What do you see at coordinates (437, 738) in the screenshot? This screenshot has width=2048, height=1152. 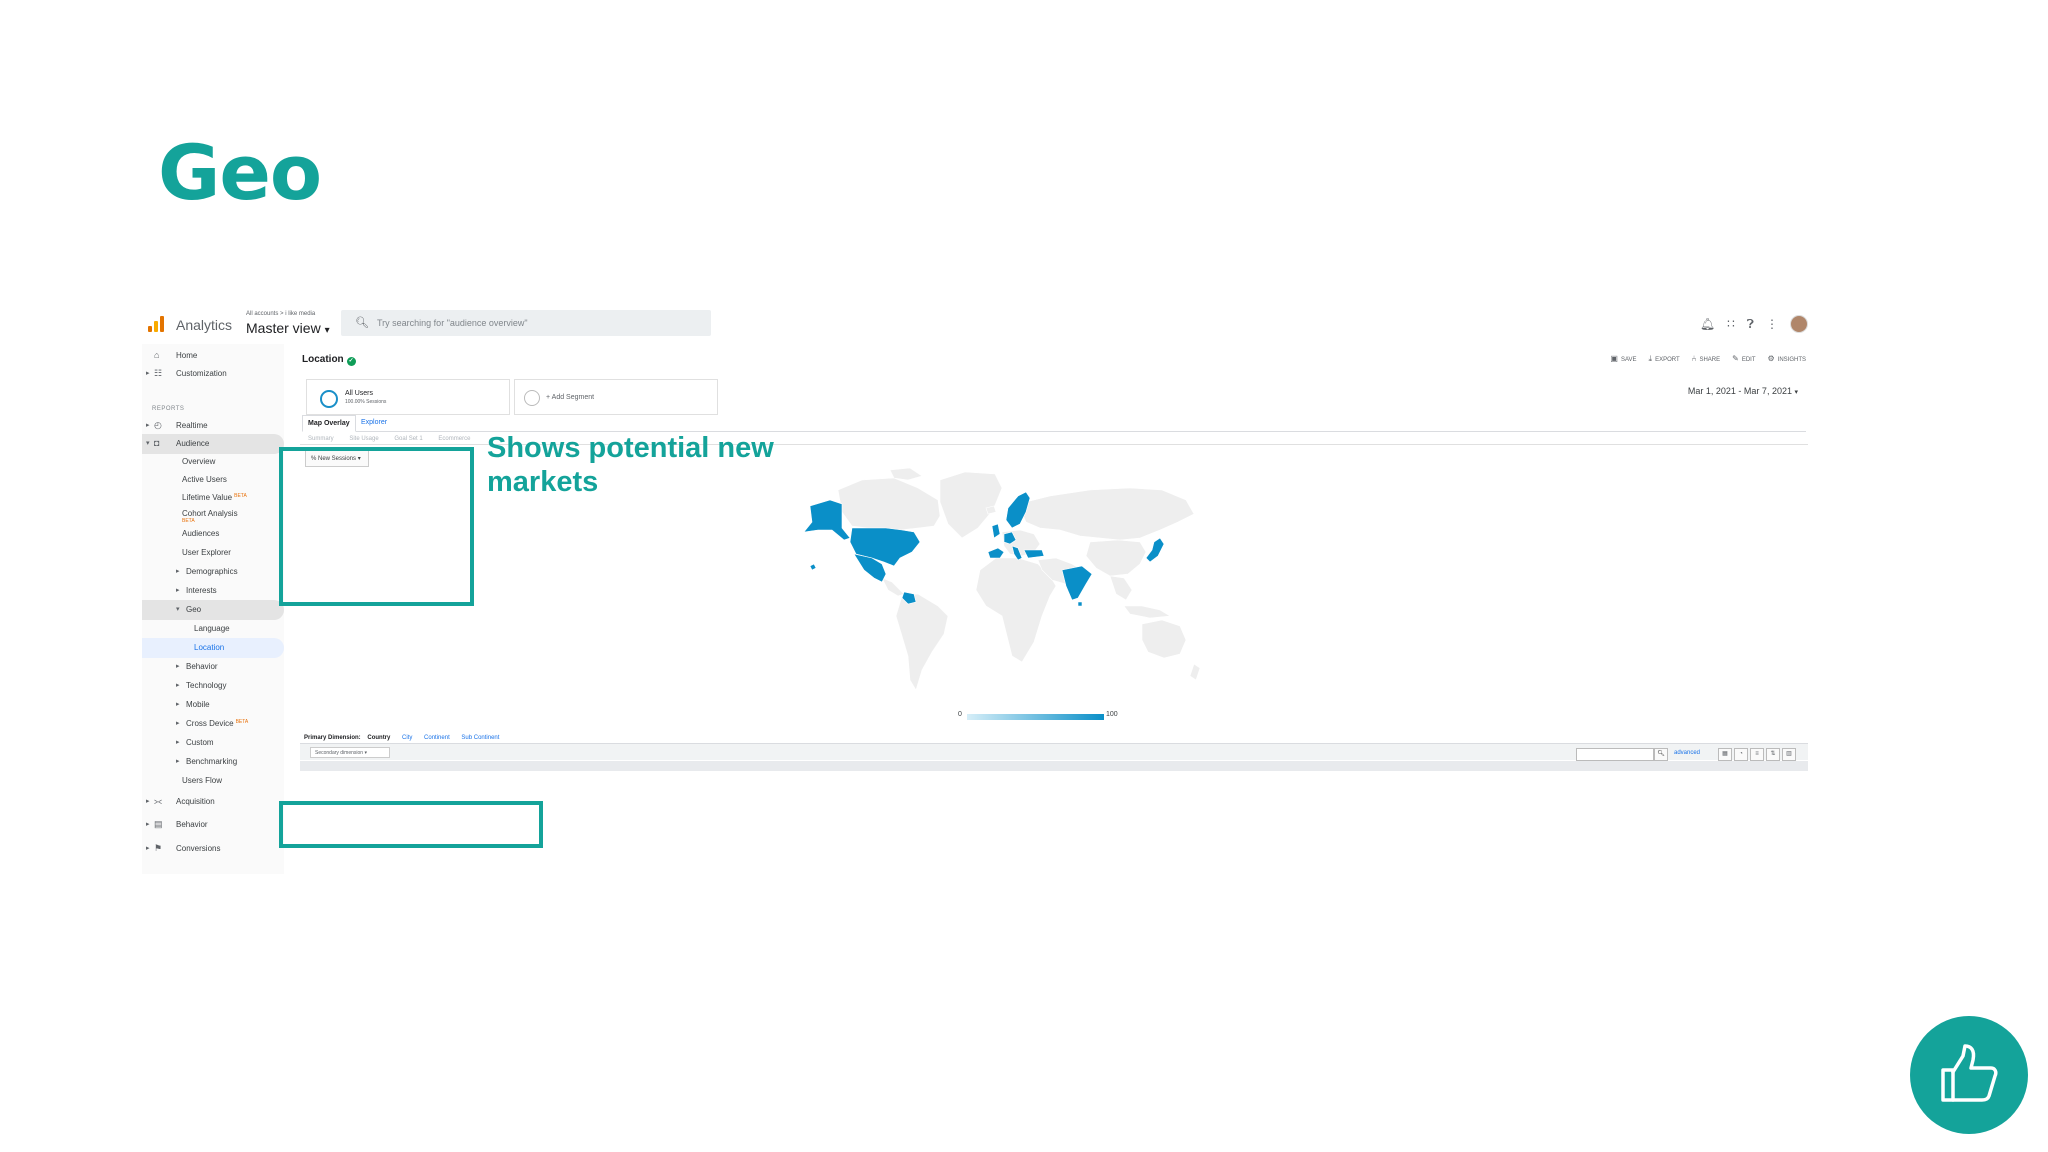 I see `dimension-continent: Continent` at bounding box center [437, 738].